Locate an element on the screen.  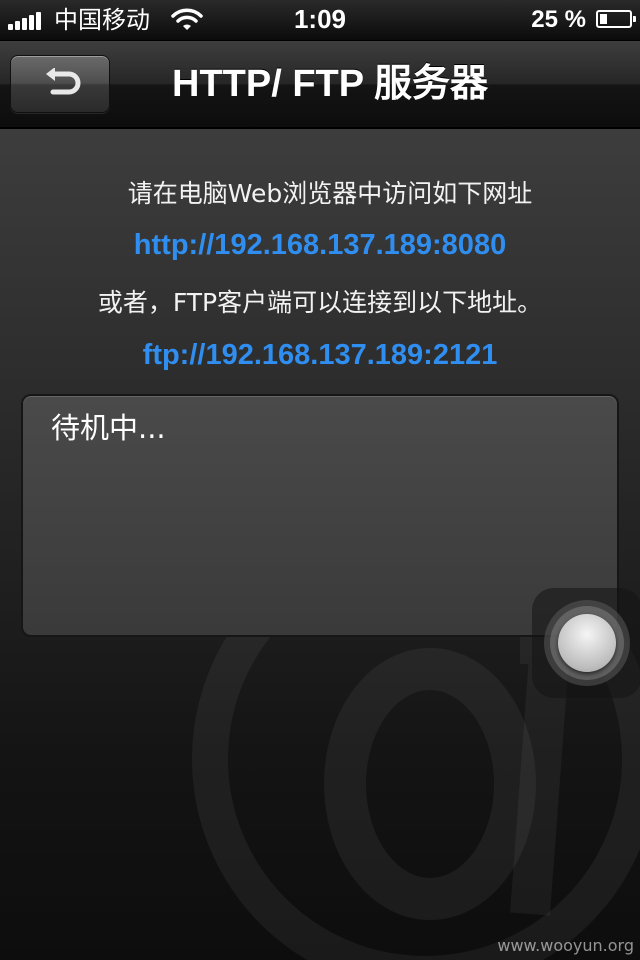
battery-percentage: 25 % is located at coordinates (558, 19).